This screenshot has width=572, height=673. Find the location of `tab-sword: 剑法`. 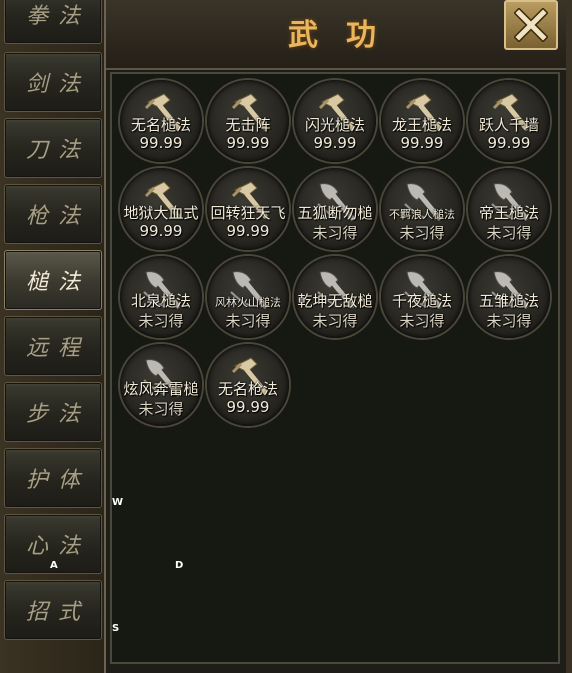

tab-sword: 剑法 is located at coordinates (53, 82).